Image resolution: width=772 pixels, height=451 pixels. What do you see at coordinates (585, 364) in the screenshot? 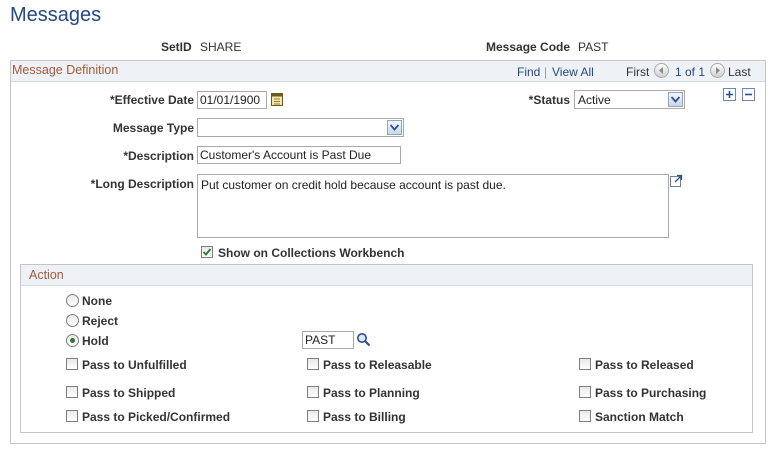
I see `pass-to-released-checkbox` at bounding box center [585, 364].